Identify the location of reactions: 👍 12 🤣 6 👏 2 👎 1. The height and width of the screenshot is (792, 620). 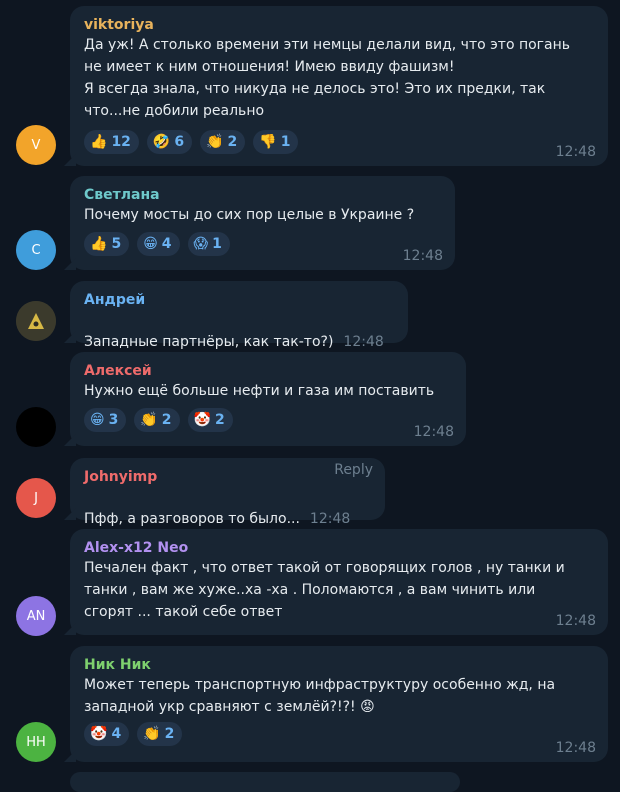
(340, 142).